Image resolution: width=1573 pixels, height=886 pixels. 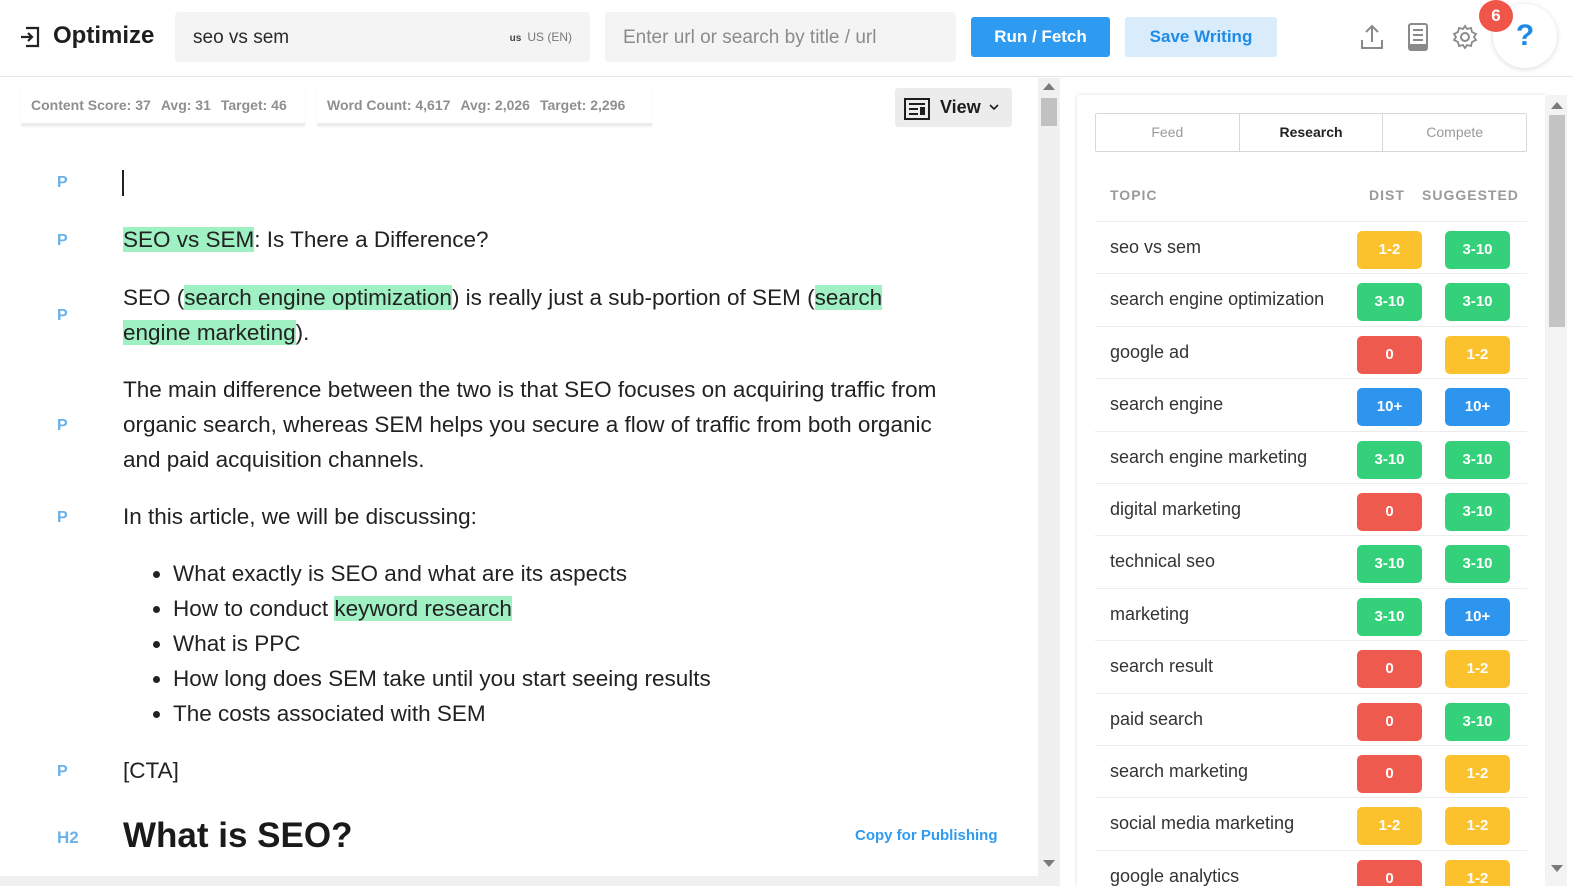 I want to click on gear-icon, so click(x=1465, y=37).